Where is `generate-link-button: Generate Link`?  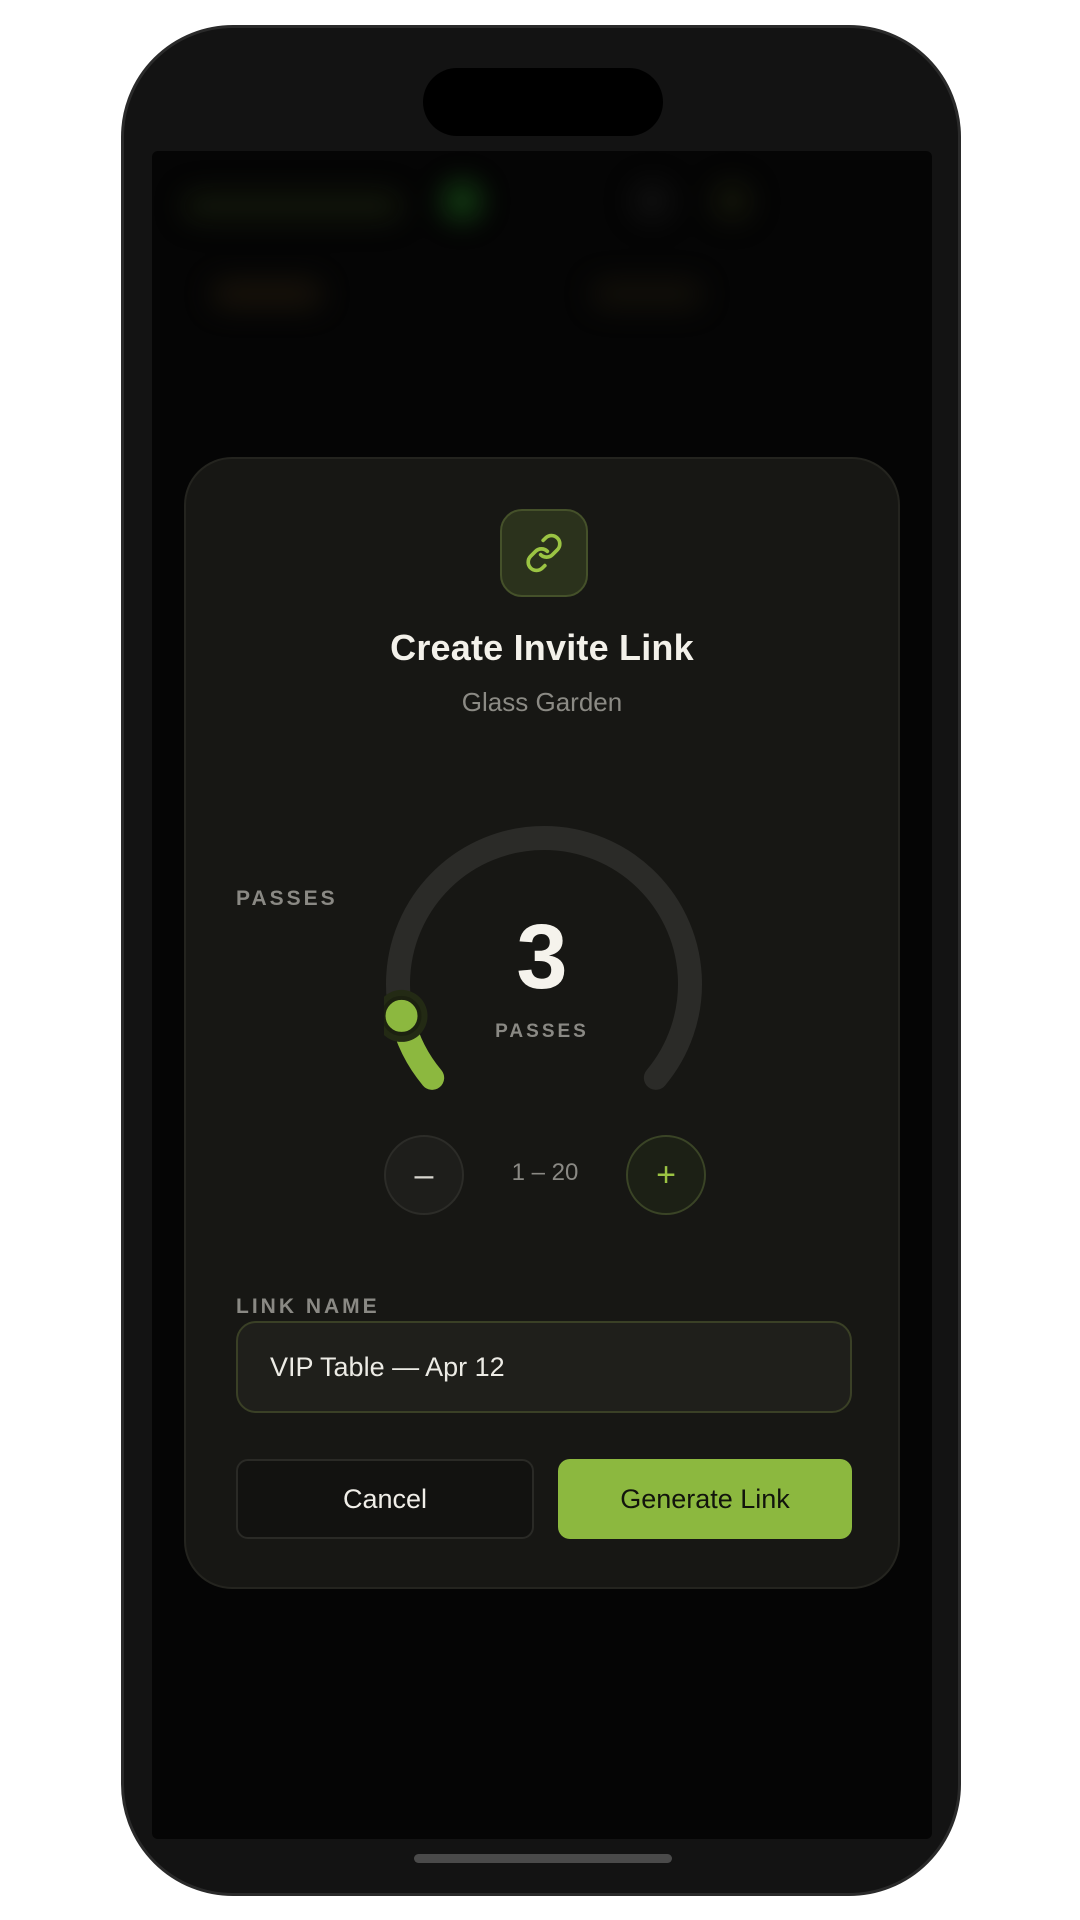 generate-link-button: Generate Link is located at coordinates (705, 1499).